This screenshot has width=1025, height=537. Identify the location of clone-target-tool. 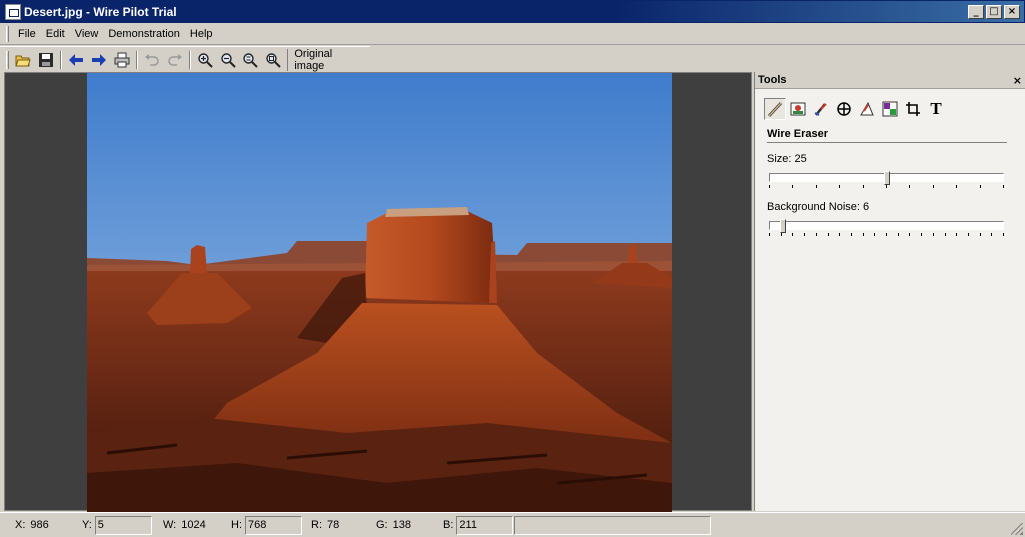
(844, 109).